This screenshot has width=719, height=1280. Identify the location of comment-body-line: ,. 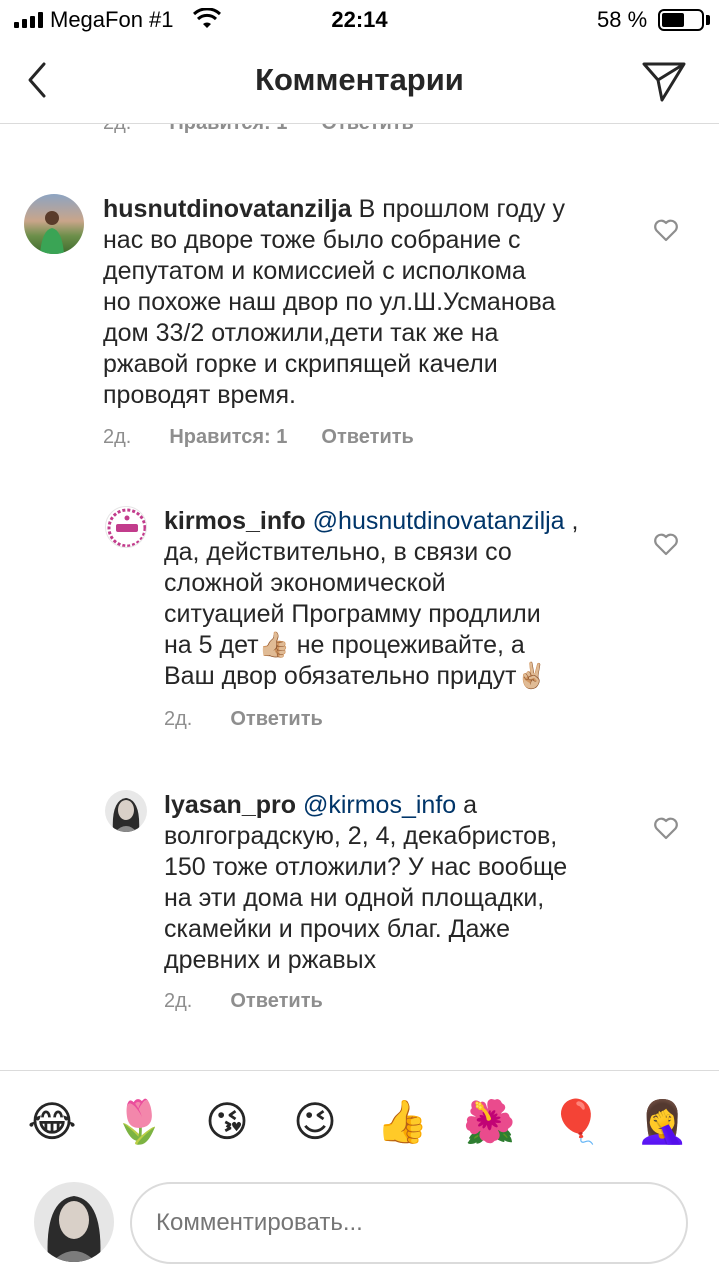
(571, 521).